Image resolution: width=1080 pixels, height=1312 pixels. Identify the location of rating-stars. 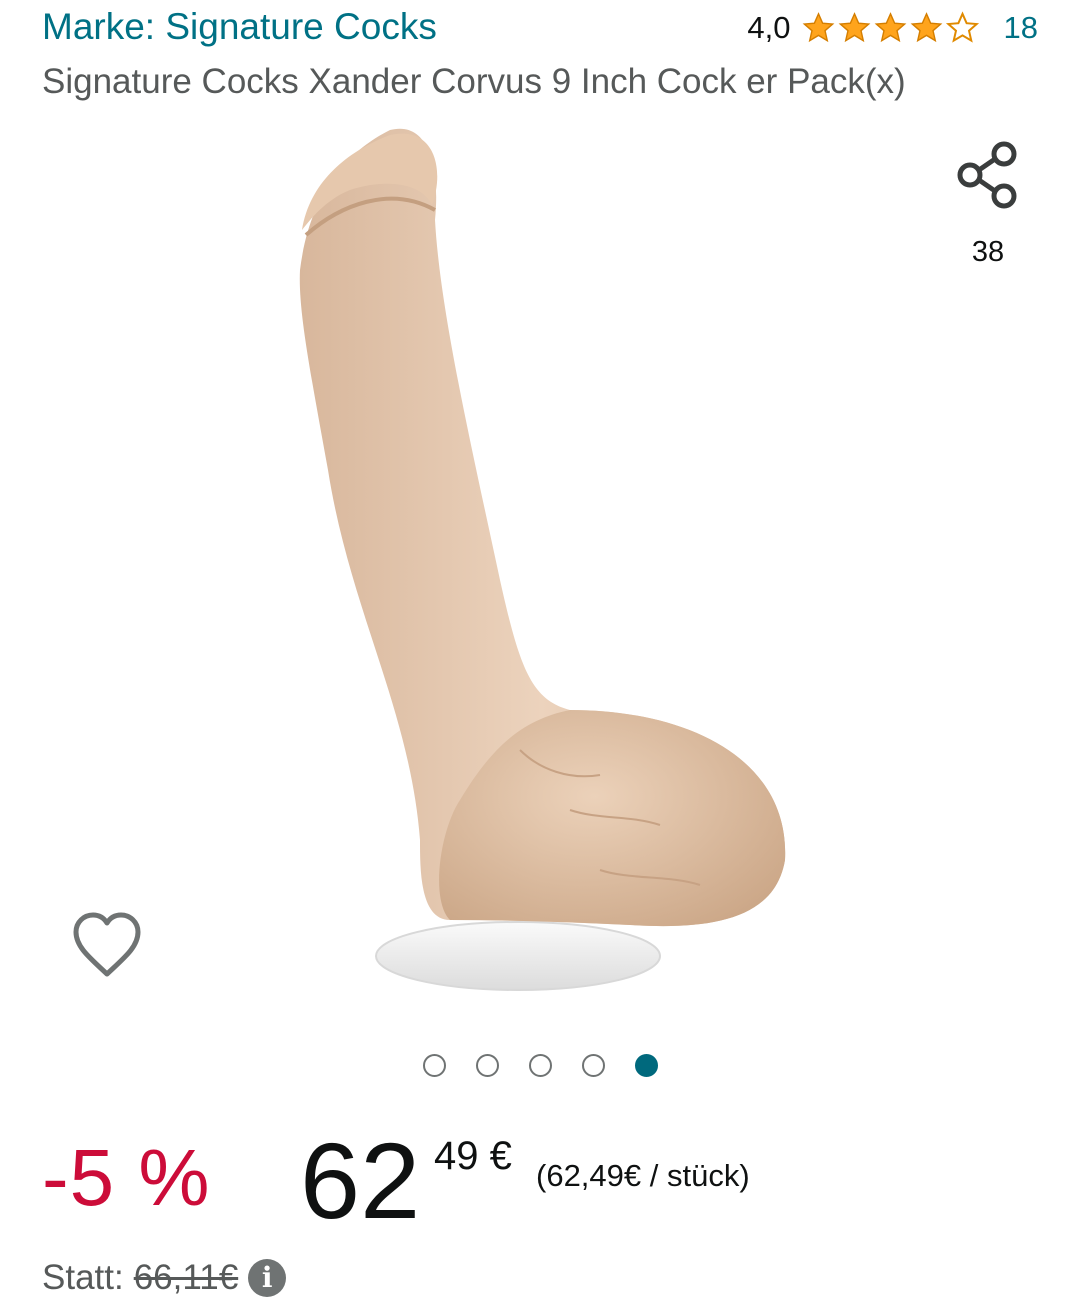
(890, 28).